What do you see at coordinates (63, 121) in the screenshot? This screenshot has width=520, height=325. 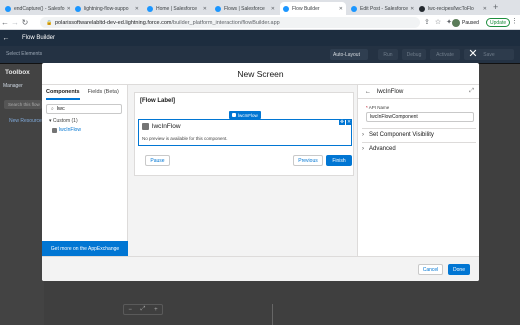 I see `custom-group-toggle: ▾ Custom (1)` at bounding box center [63, 121].